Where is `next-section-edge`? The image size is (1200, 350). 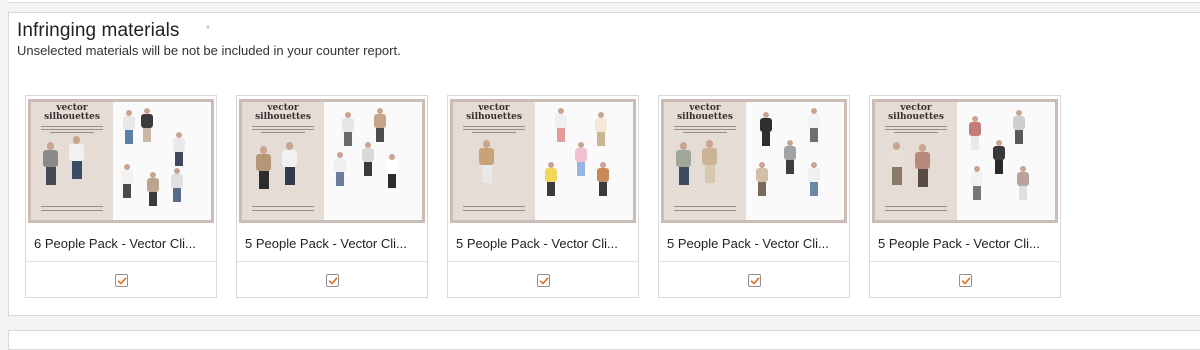 next-section-edge is located at coordinates (604, 340).